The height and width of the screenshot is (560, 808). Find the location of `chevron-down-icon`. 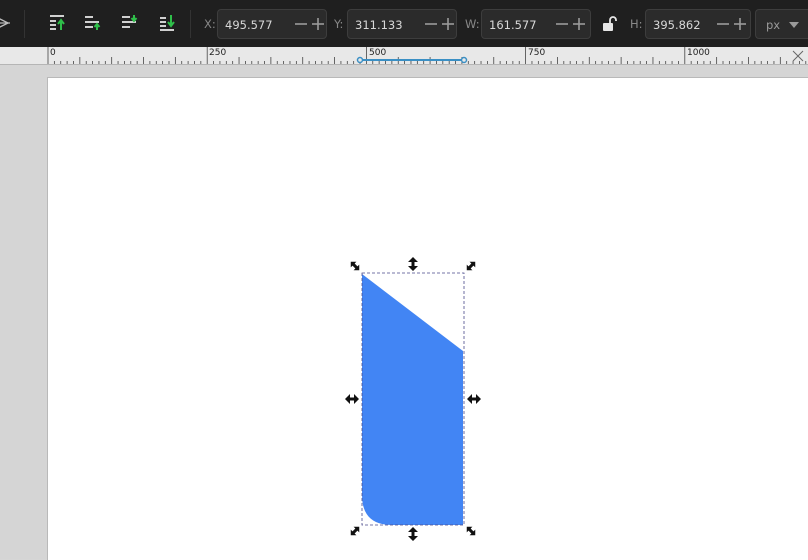

chevron-down-icon is located at coordinates (794, 25).